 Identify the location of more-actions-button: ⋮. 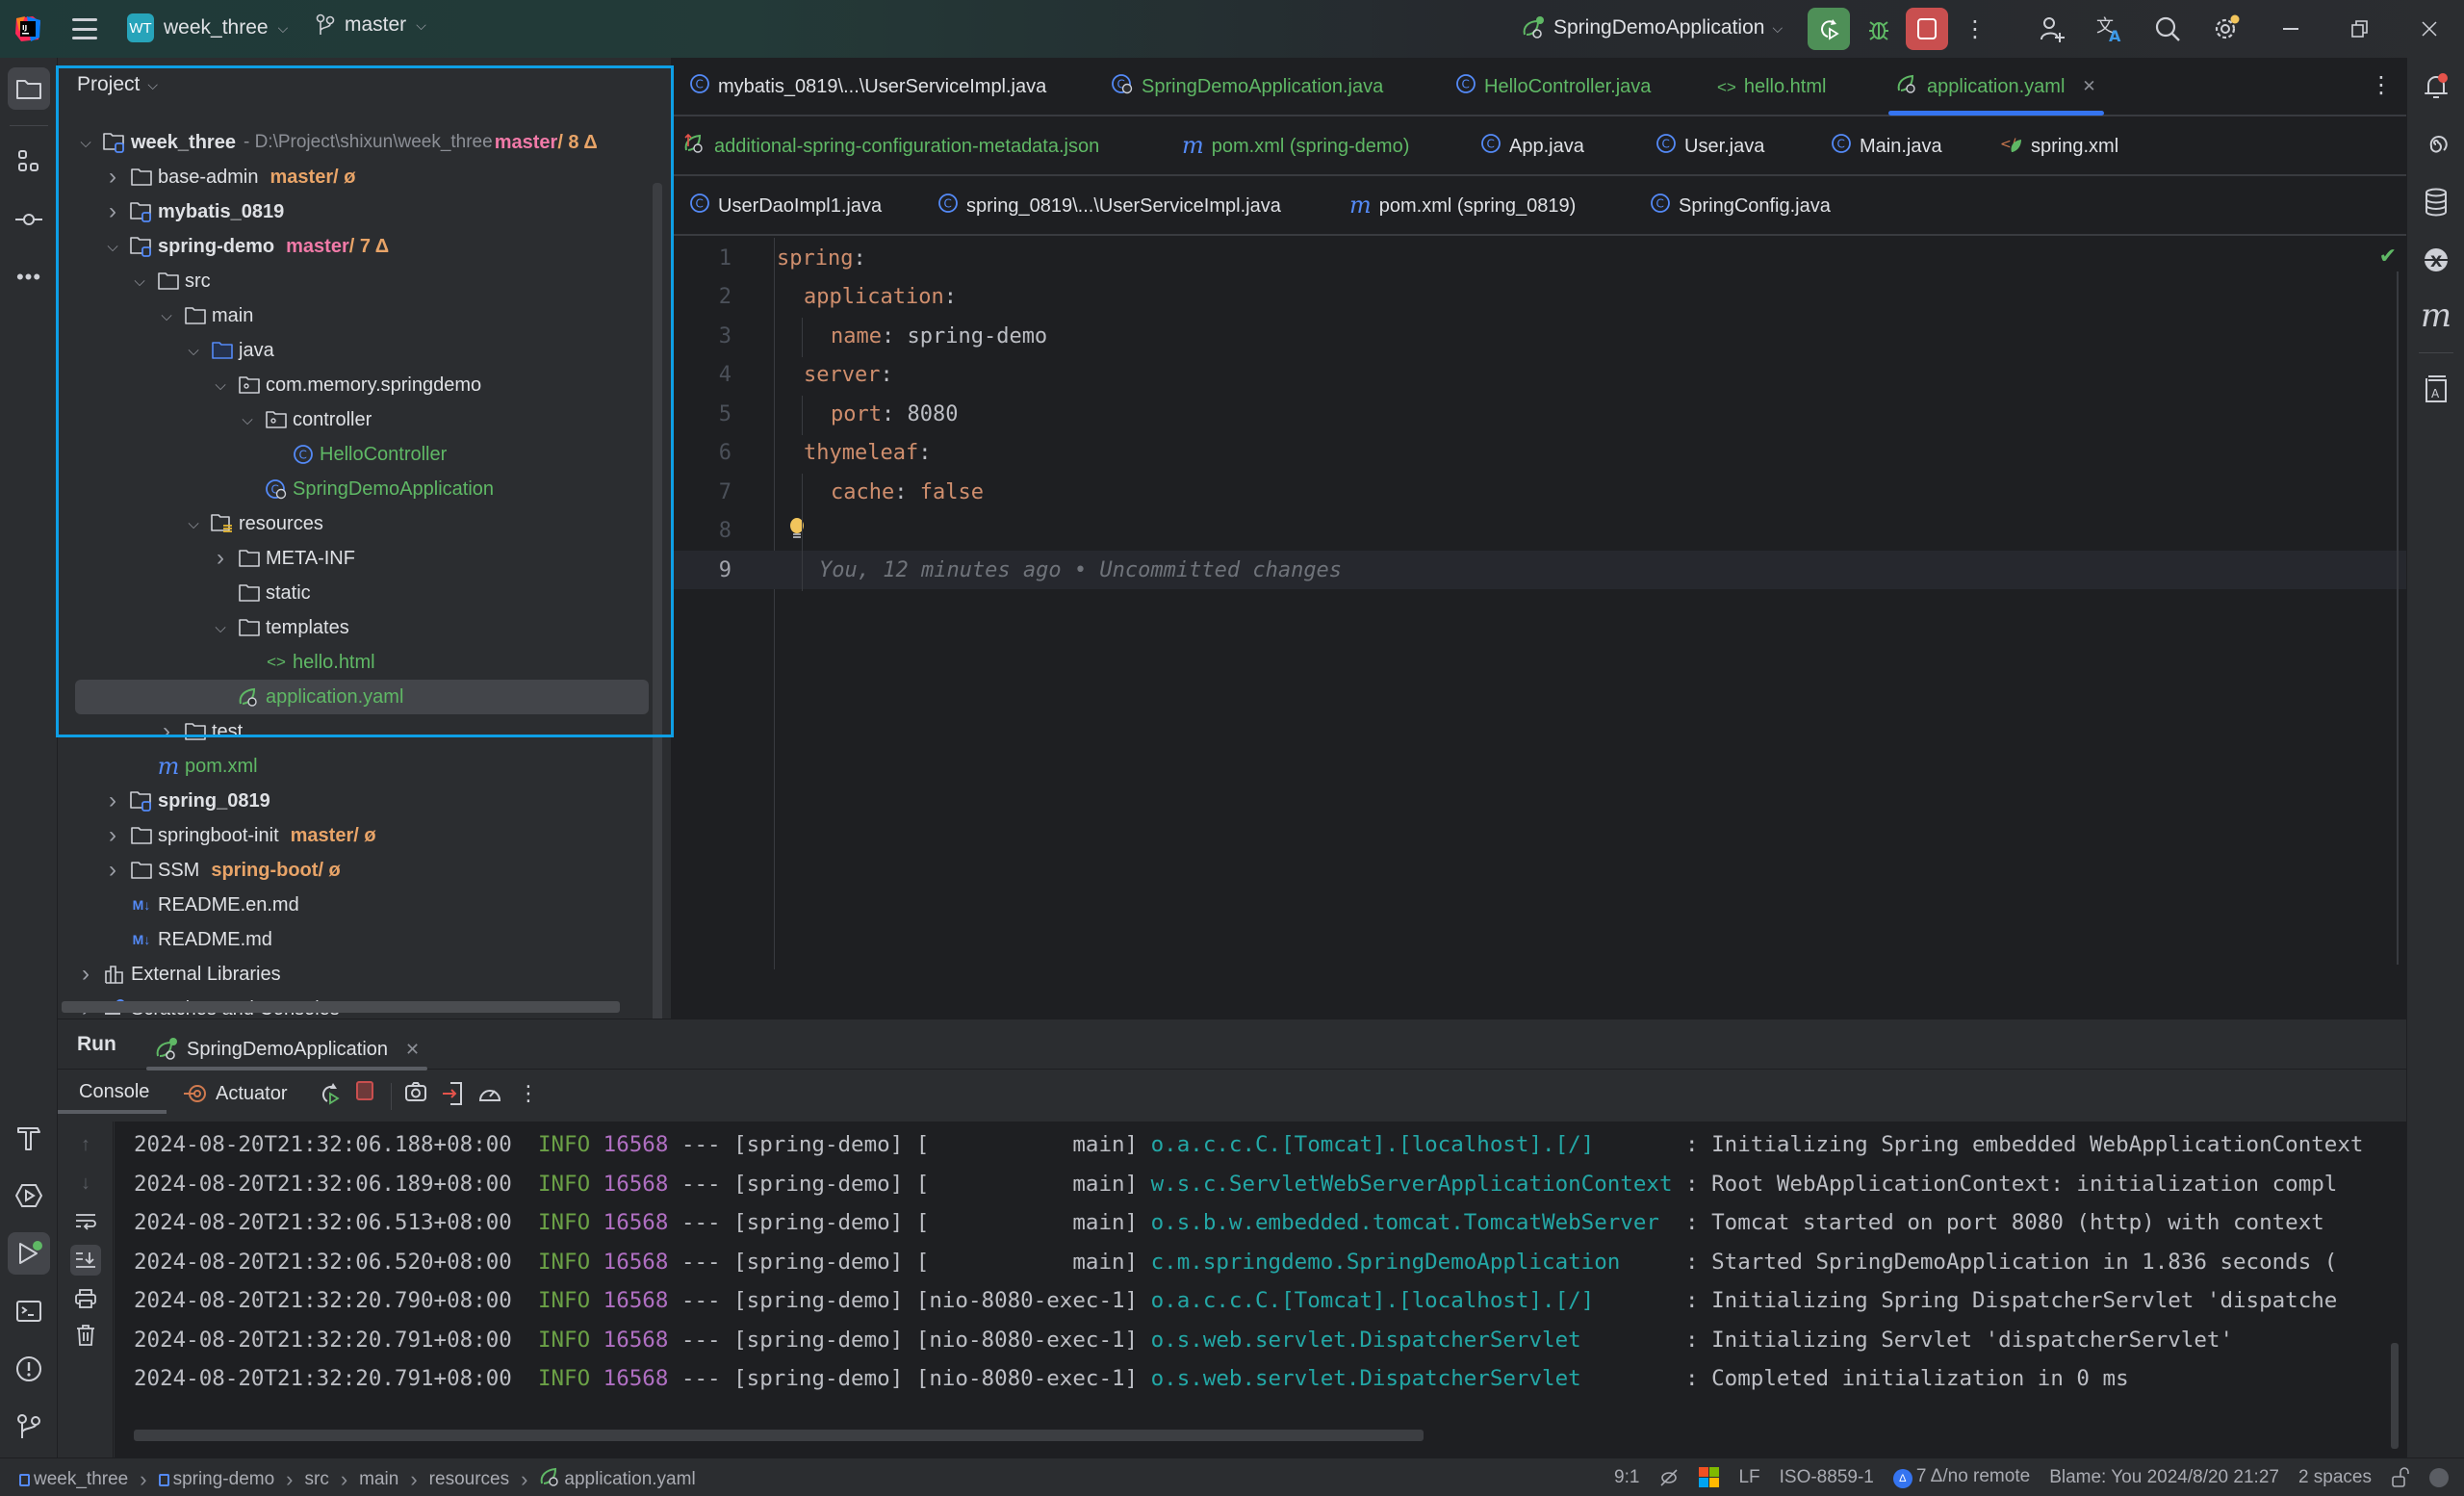
(528, 1093).